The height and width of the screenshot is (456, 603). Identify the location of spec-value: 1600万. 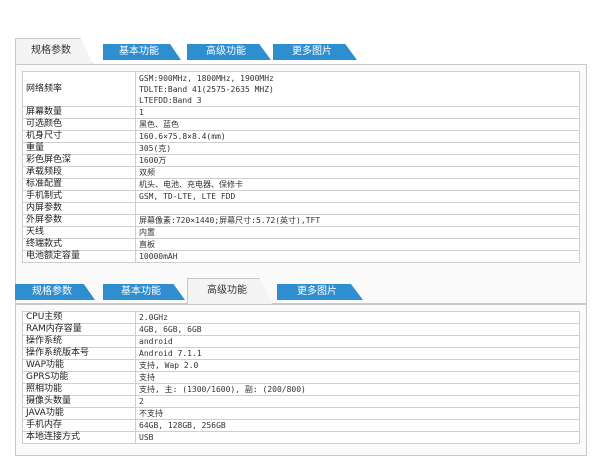
(357, 160).